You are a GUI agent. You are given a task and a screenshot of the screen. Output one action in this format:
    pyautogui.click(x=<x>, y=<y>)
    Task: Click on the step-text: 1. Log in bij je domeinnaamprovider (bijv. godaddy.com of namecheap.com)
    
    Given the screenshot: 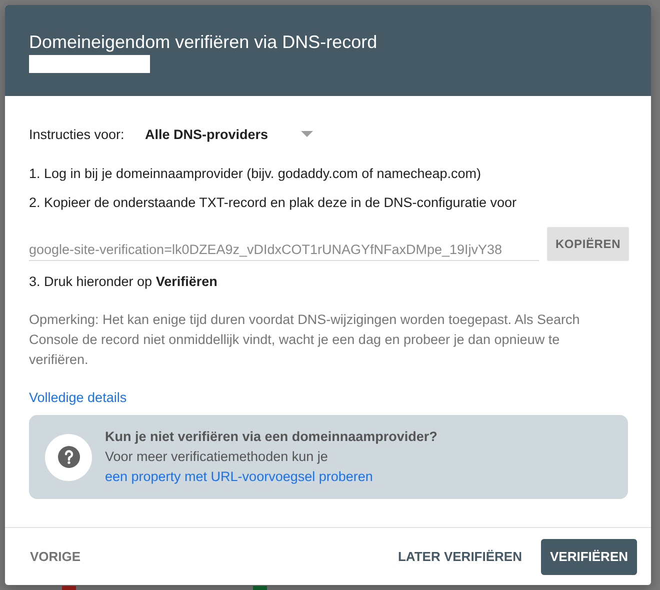 What is the action you would take?
    pyautogui.click(x=255, y=174)
    